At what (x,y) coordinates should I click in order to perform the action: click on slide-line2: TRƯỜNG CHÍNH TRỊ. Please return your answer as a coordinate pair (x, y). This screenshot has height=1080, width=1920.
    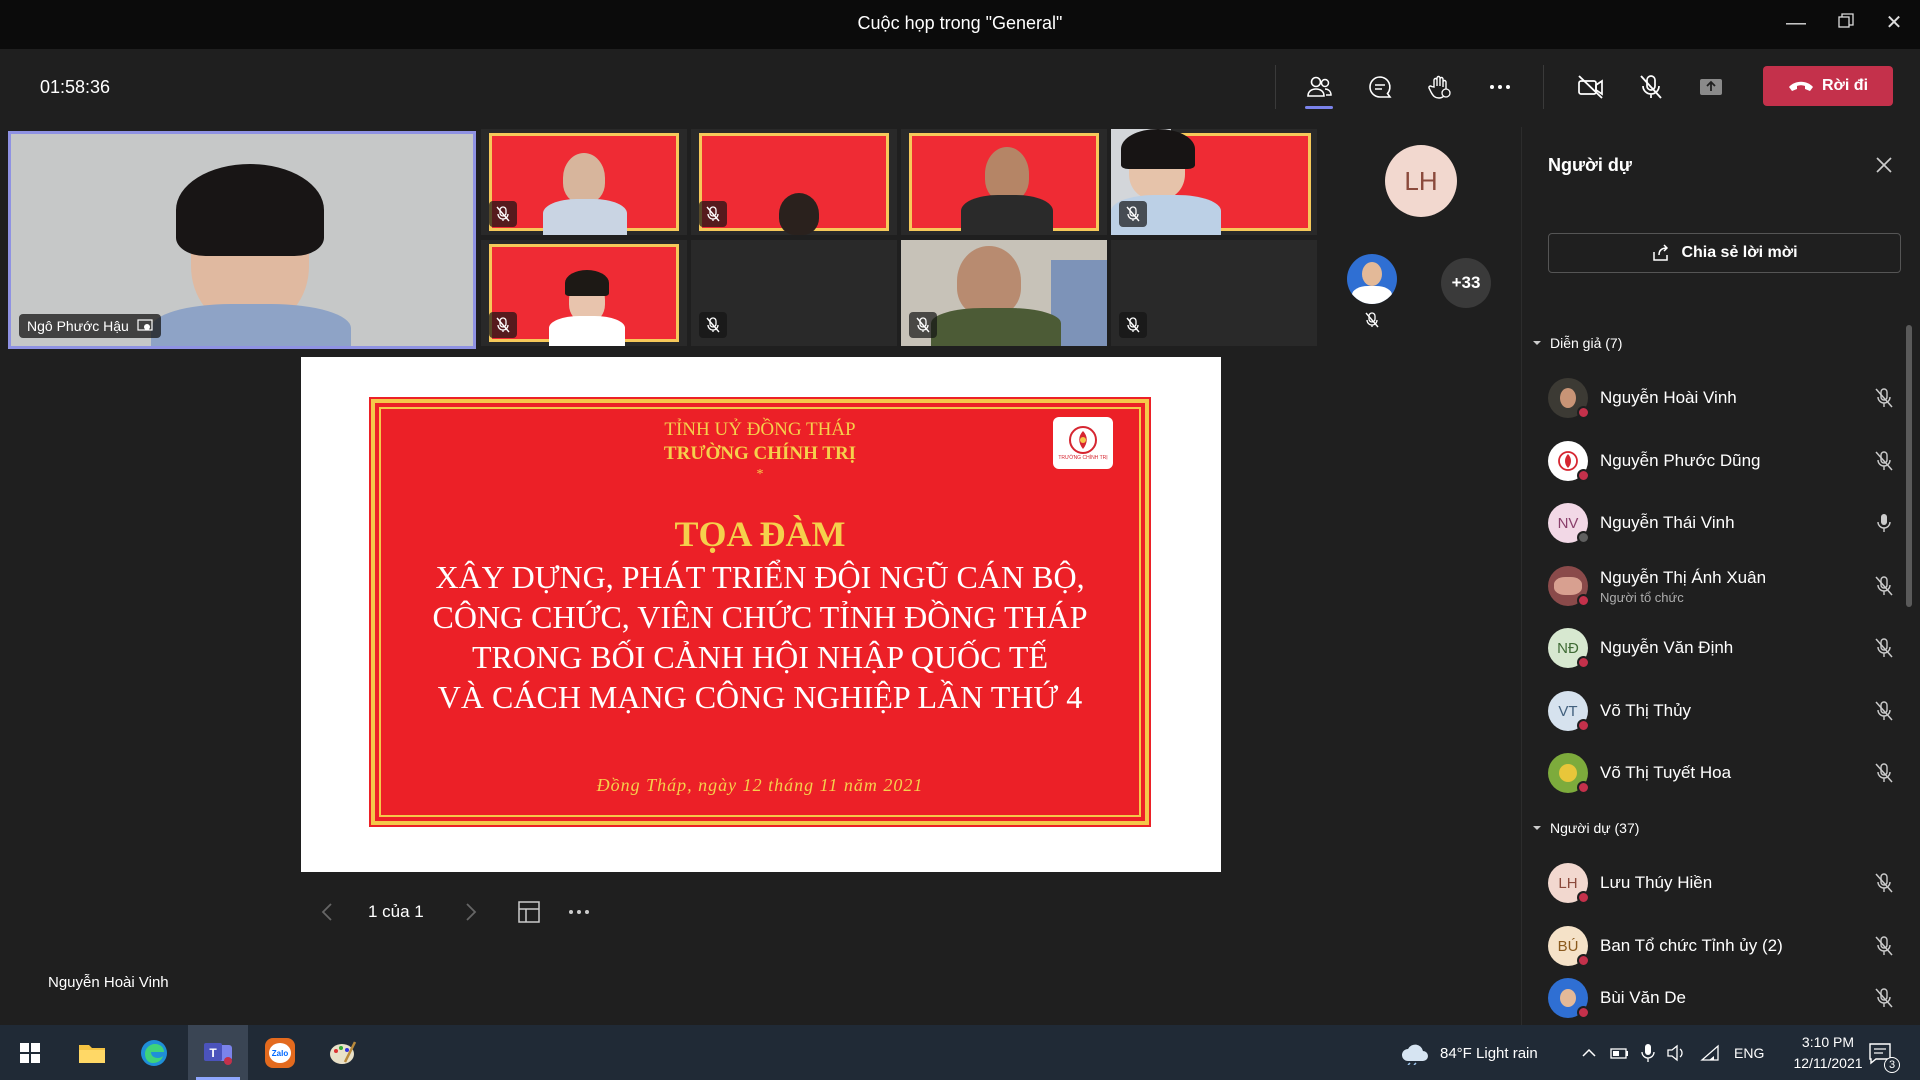
    Looking at the image, I should click on (760, 453).